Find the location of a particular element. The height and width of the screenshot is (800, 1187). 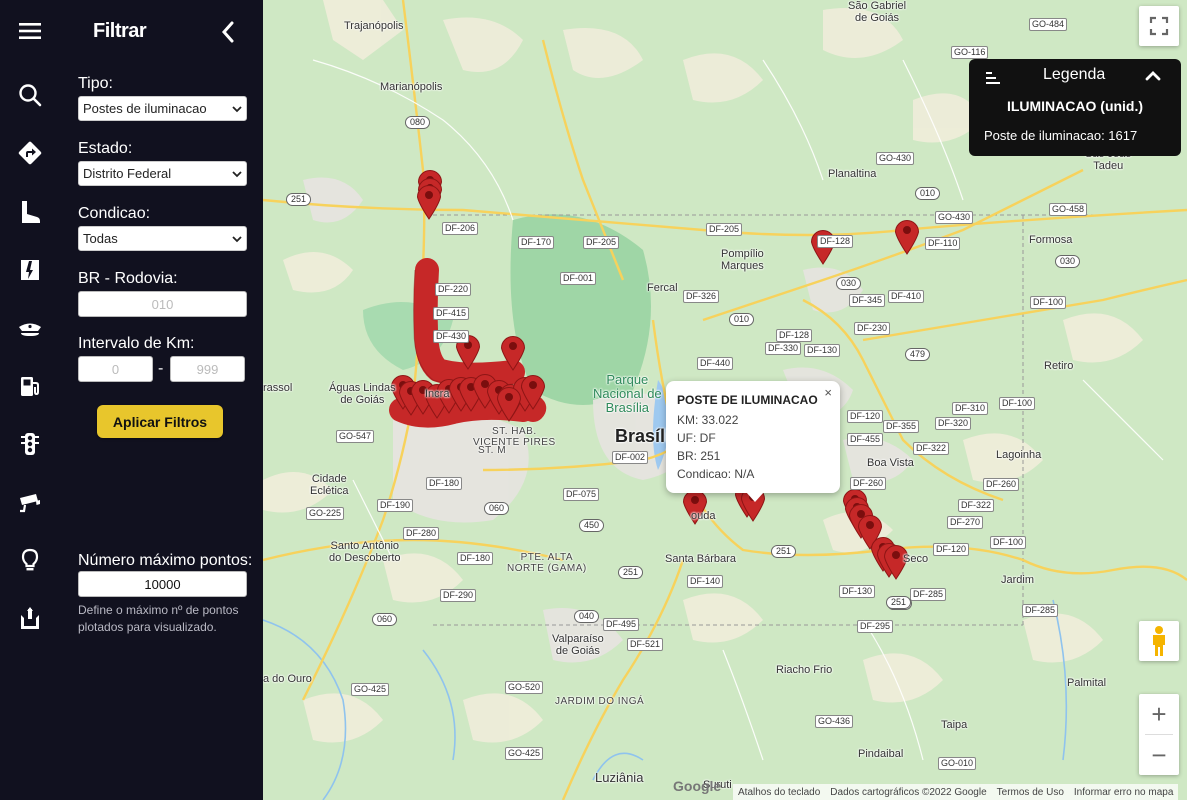

km-to-input is located at coordinates (207, 369).